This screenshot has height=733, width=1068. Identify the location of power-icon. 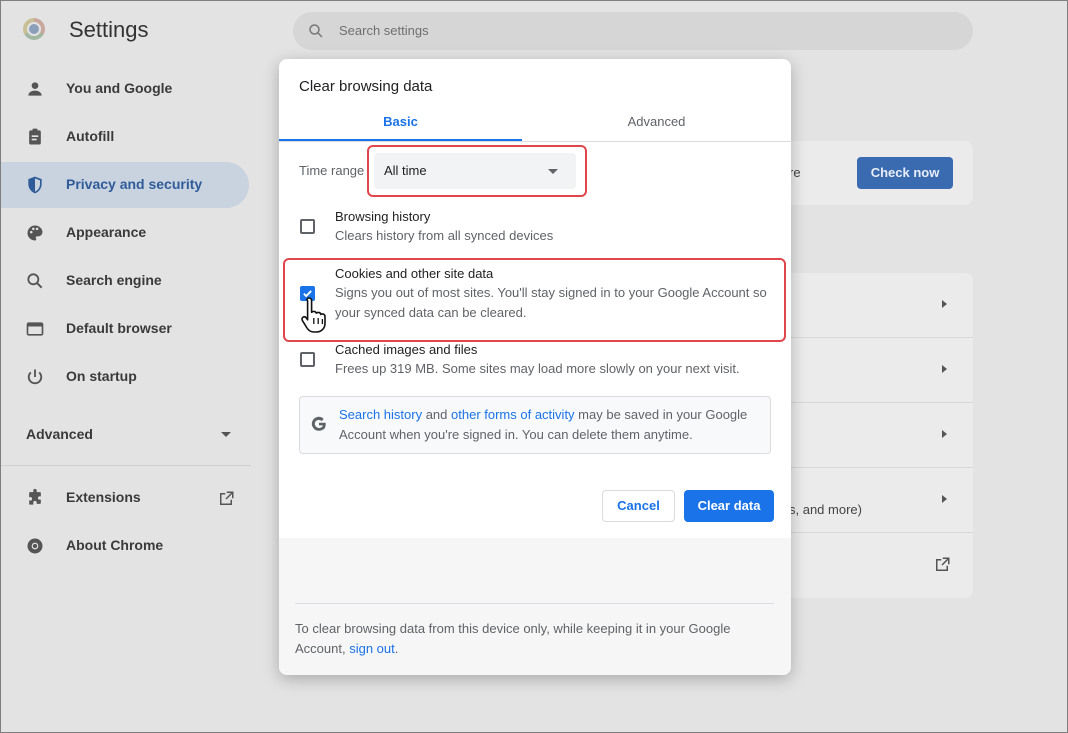
(35, 377).